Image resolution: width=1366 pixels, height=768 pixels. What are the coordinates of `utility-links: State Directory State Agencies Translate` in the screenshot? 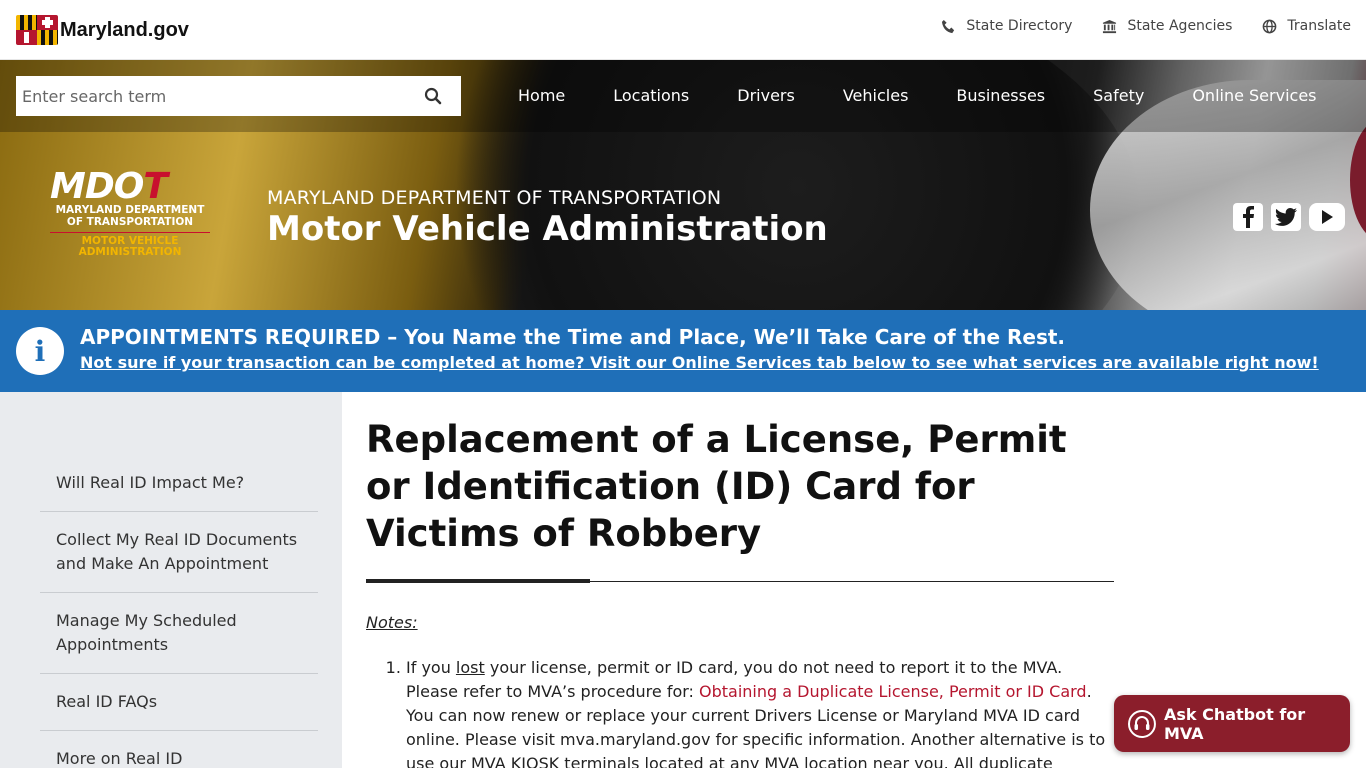 It's located at (1146, 26).